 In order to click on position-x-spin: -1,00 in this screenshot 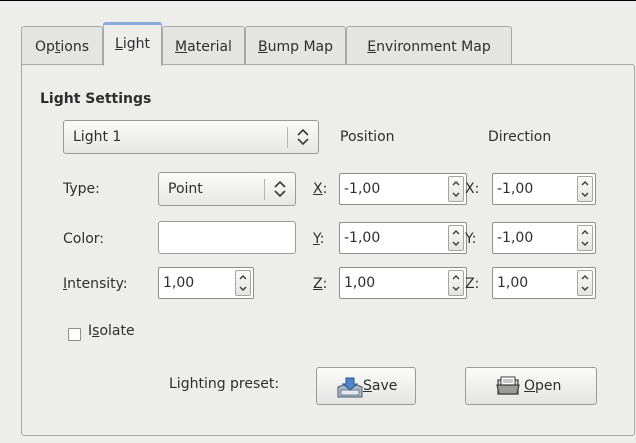, I will do `click(403, 189)`.